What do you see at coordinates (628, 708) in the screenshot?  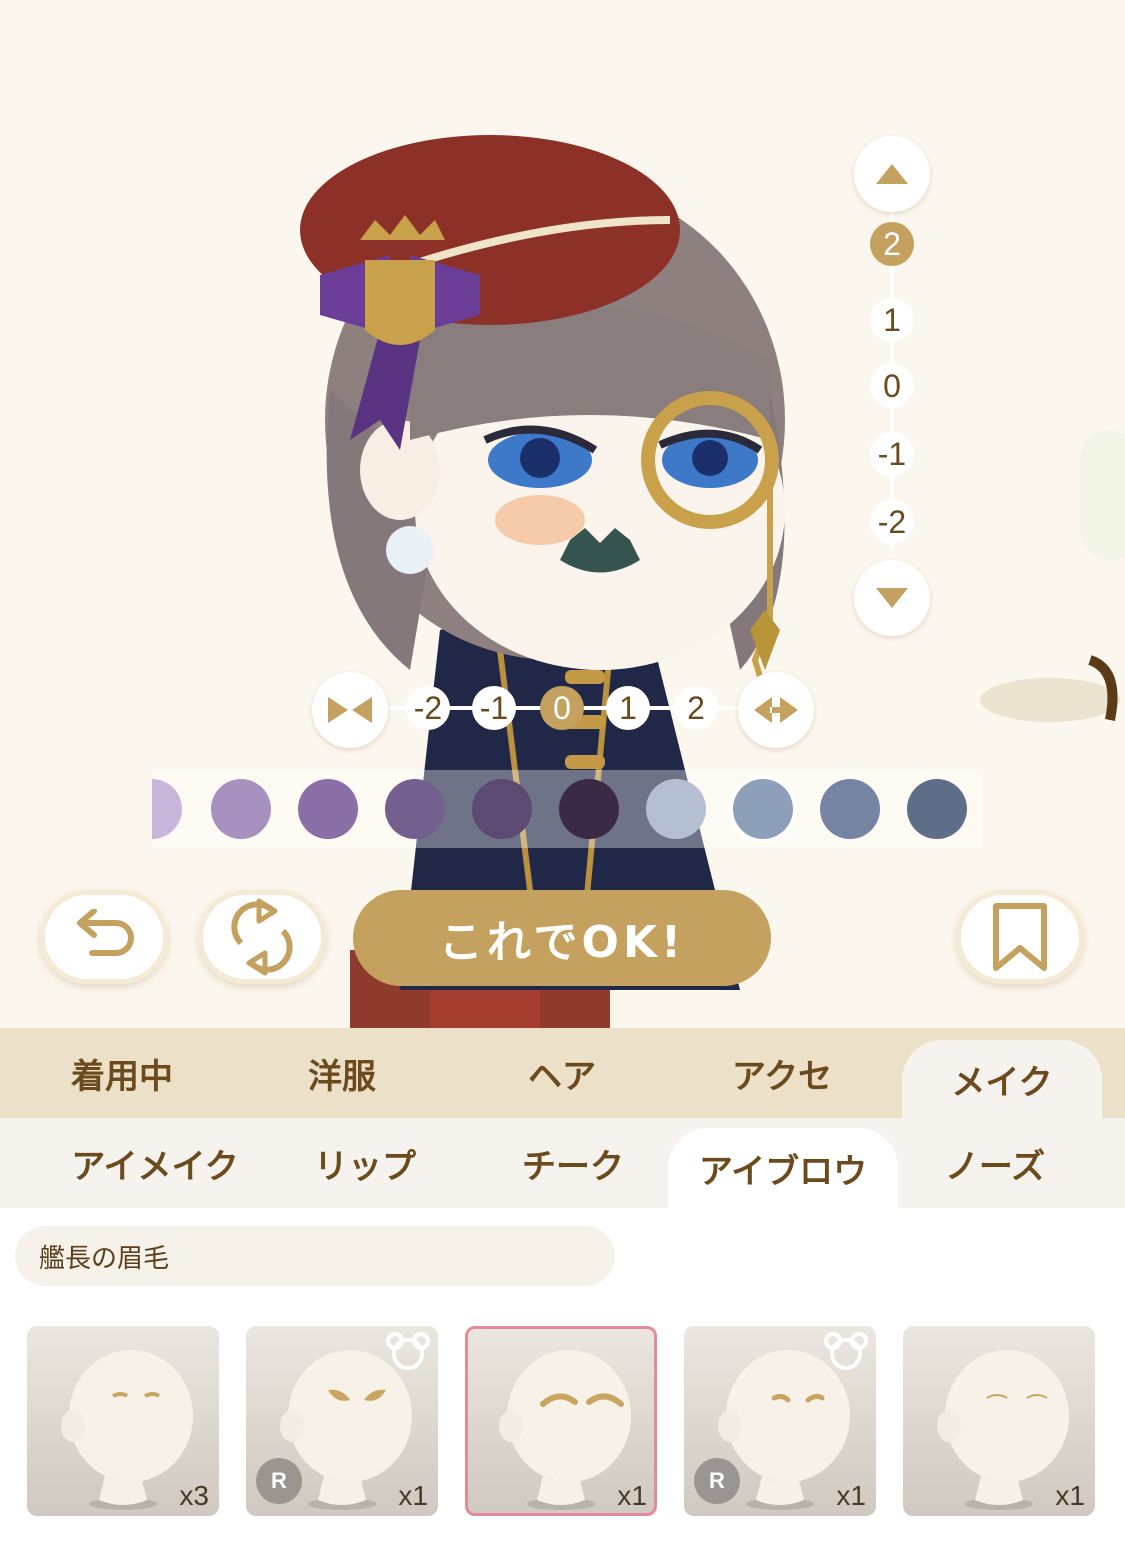 I see `horizontal-tick: 1` at bounding box center [628, 708].